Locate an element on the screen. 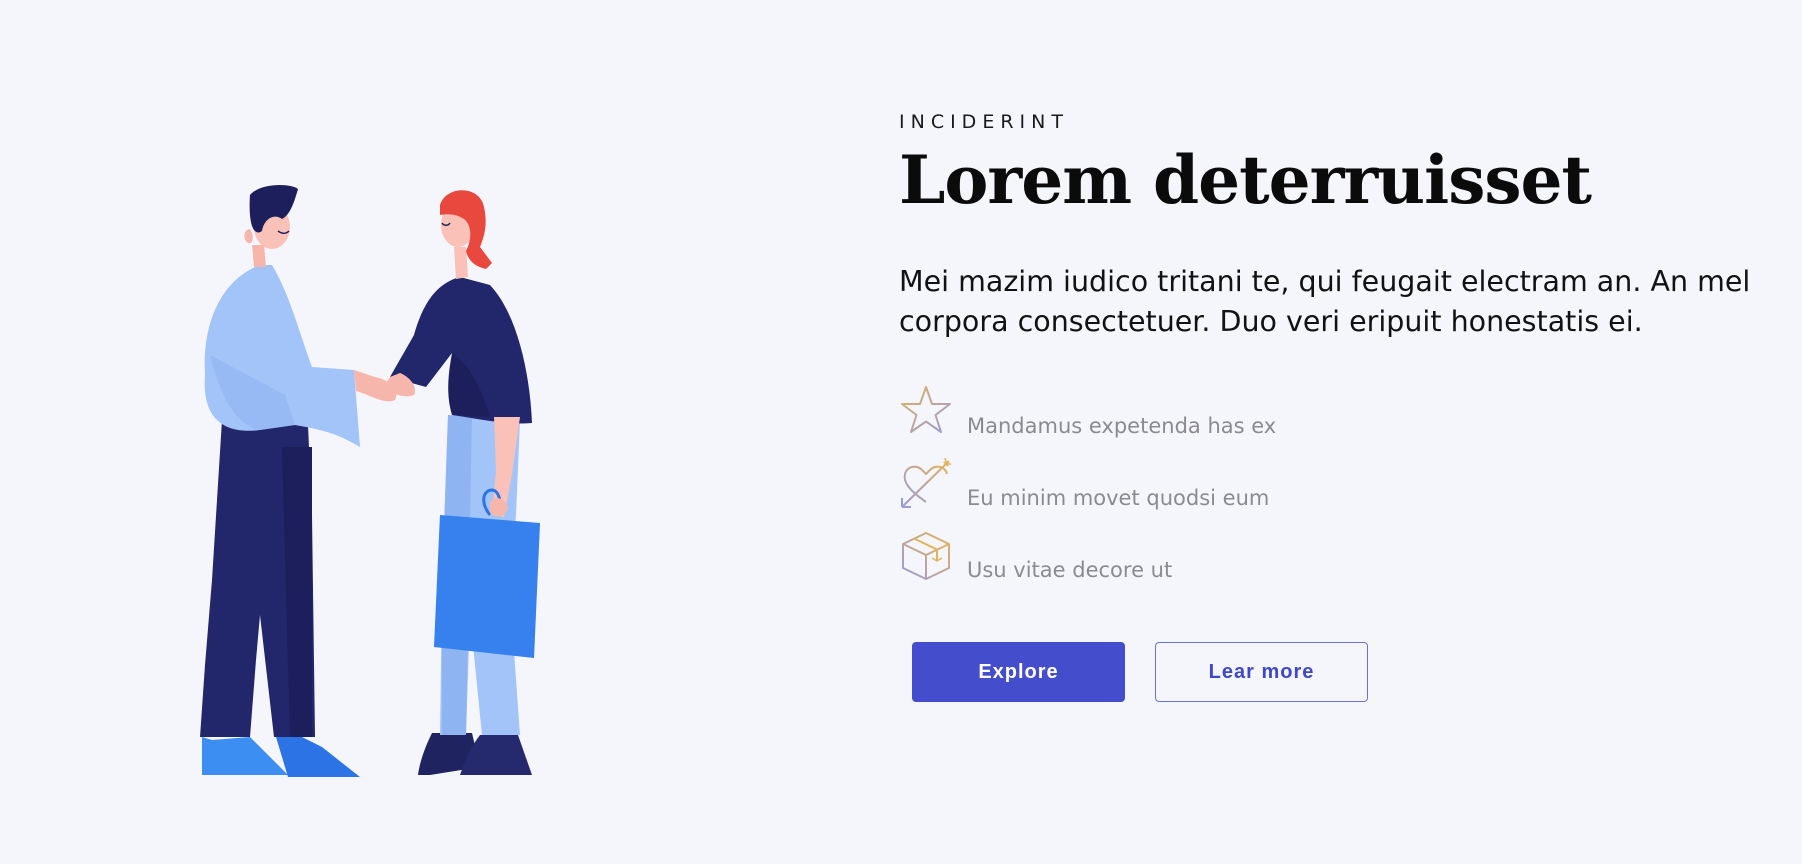 The image size is (1802, 864). feature-item: Mandamus expetenda has ex is located at coordinates (1329, 410).